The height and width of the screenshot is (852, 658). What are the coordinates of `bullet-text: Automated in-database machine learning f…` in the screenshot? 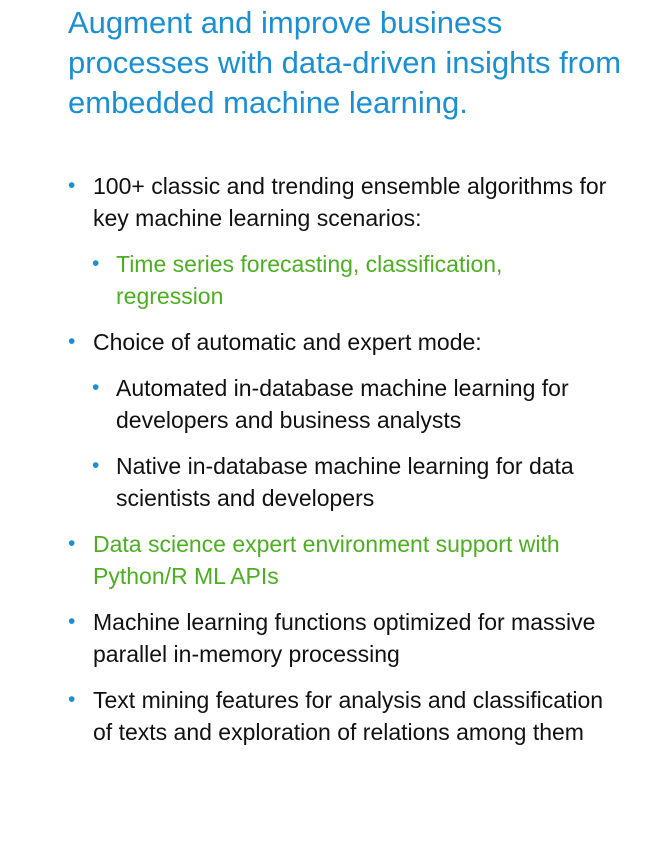 It's located at (342, 404).